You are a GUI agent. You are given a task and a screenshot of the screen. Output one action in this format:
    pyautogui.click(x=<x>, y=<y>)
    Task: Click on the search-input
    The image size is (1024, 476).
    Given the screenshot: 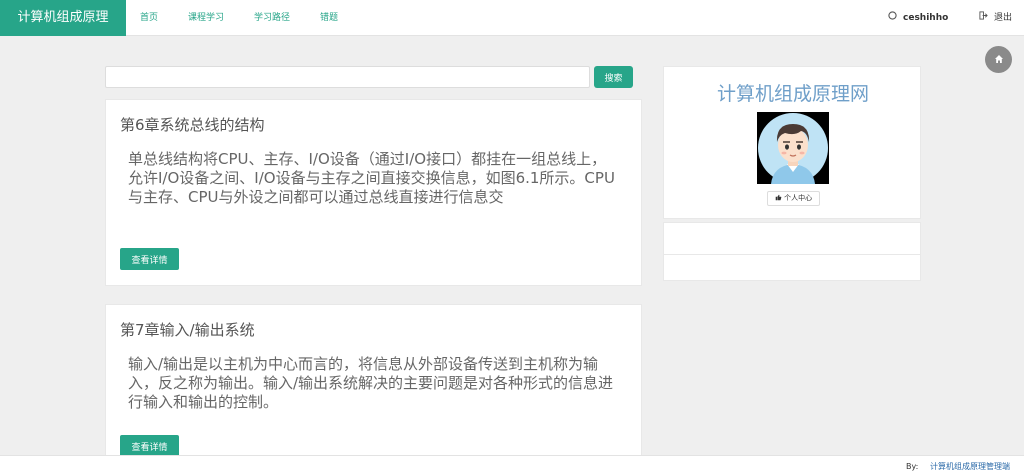 What is the action you would take?
    pyautogui.click(x=347, y=77)
    